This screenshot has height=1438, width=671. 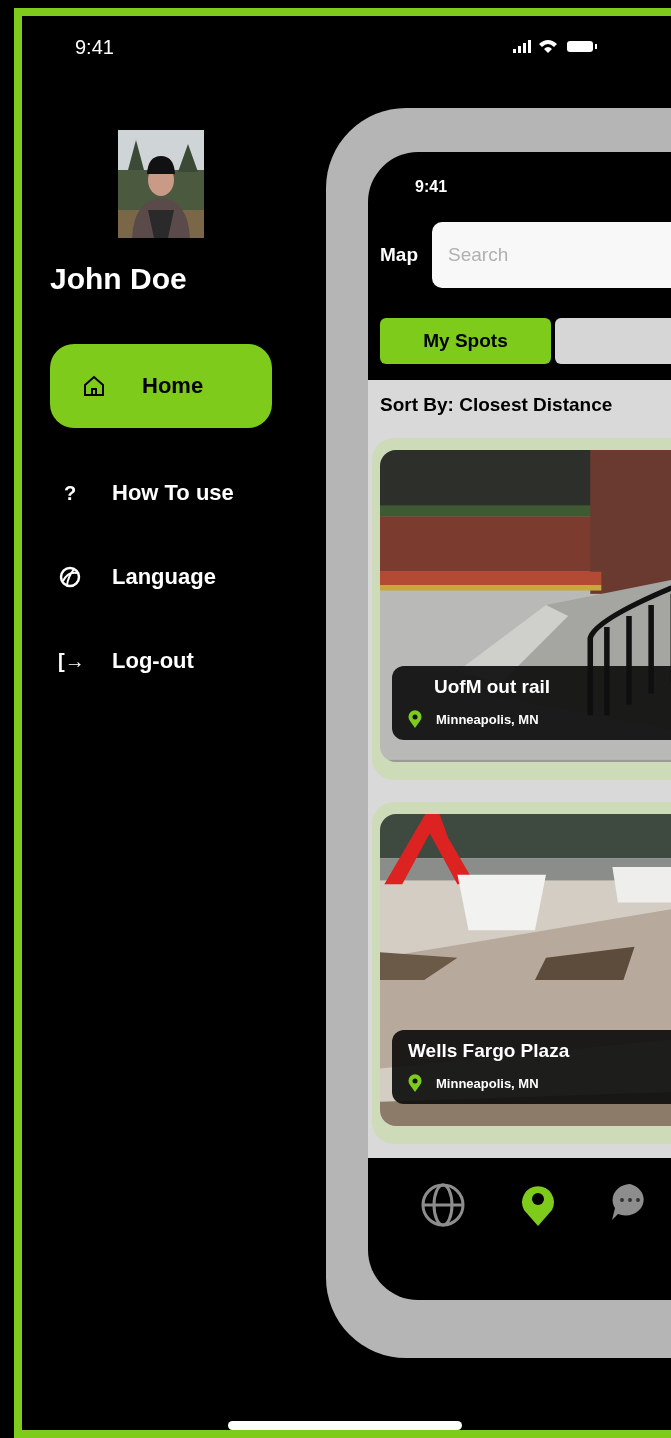 I want to click on spot-name: Wells Fargo Plaza, so click(x=489, y=1051).